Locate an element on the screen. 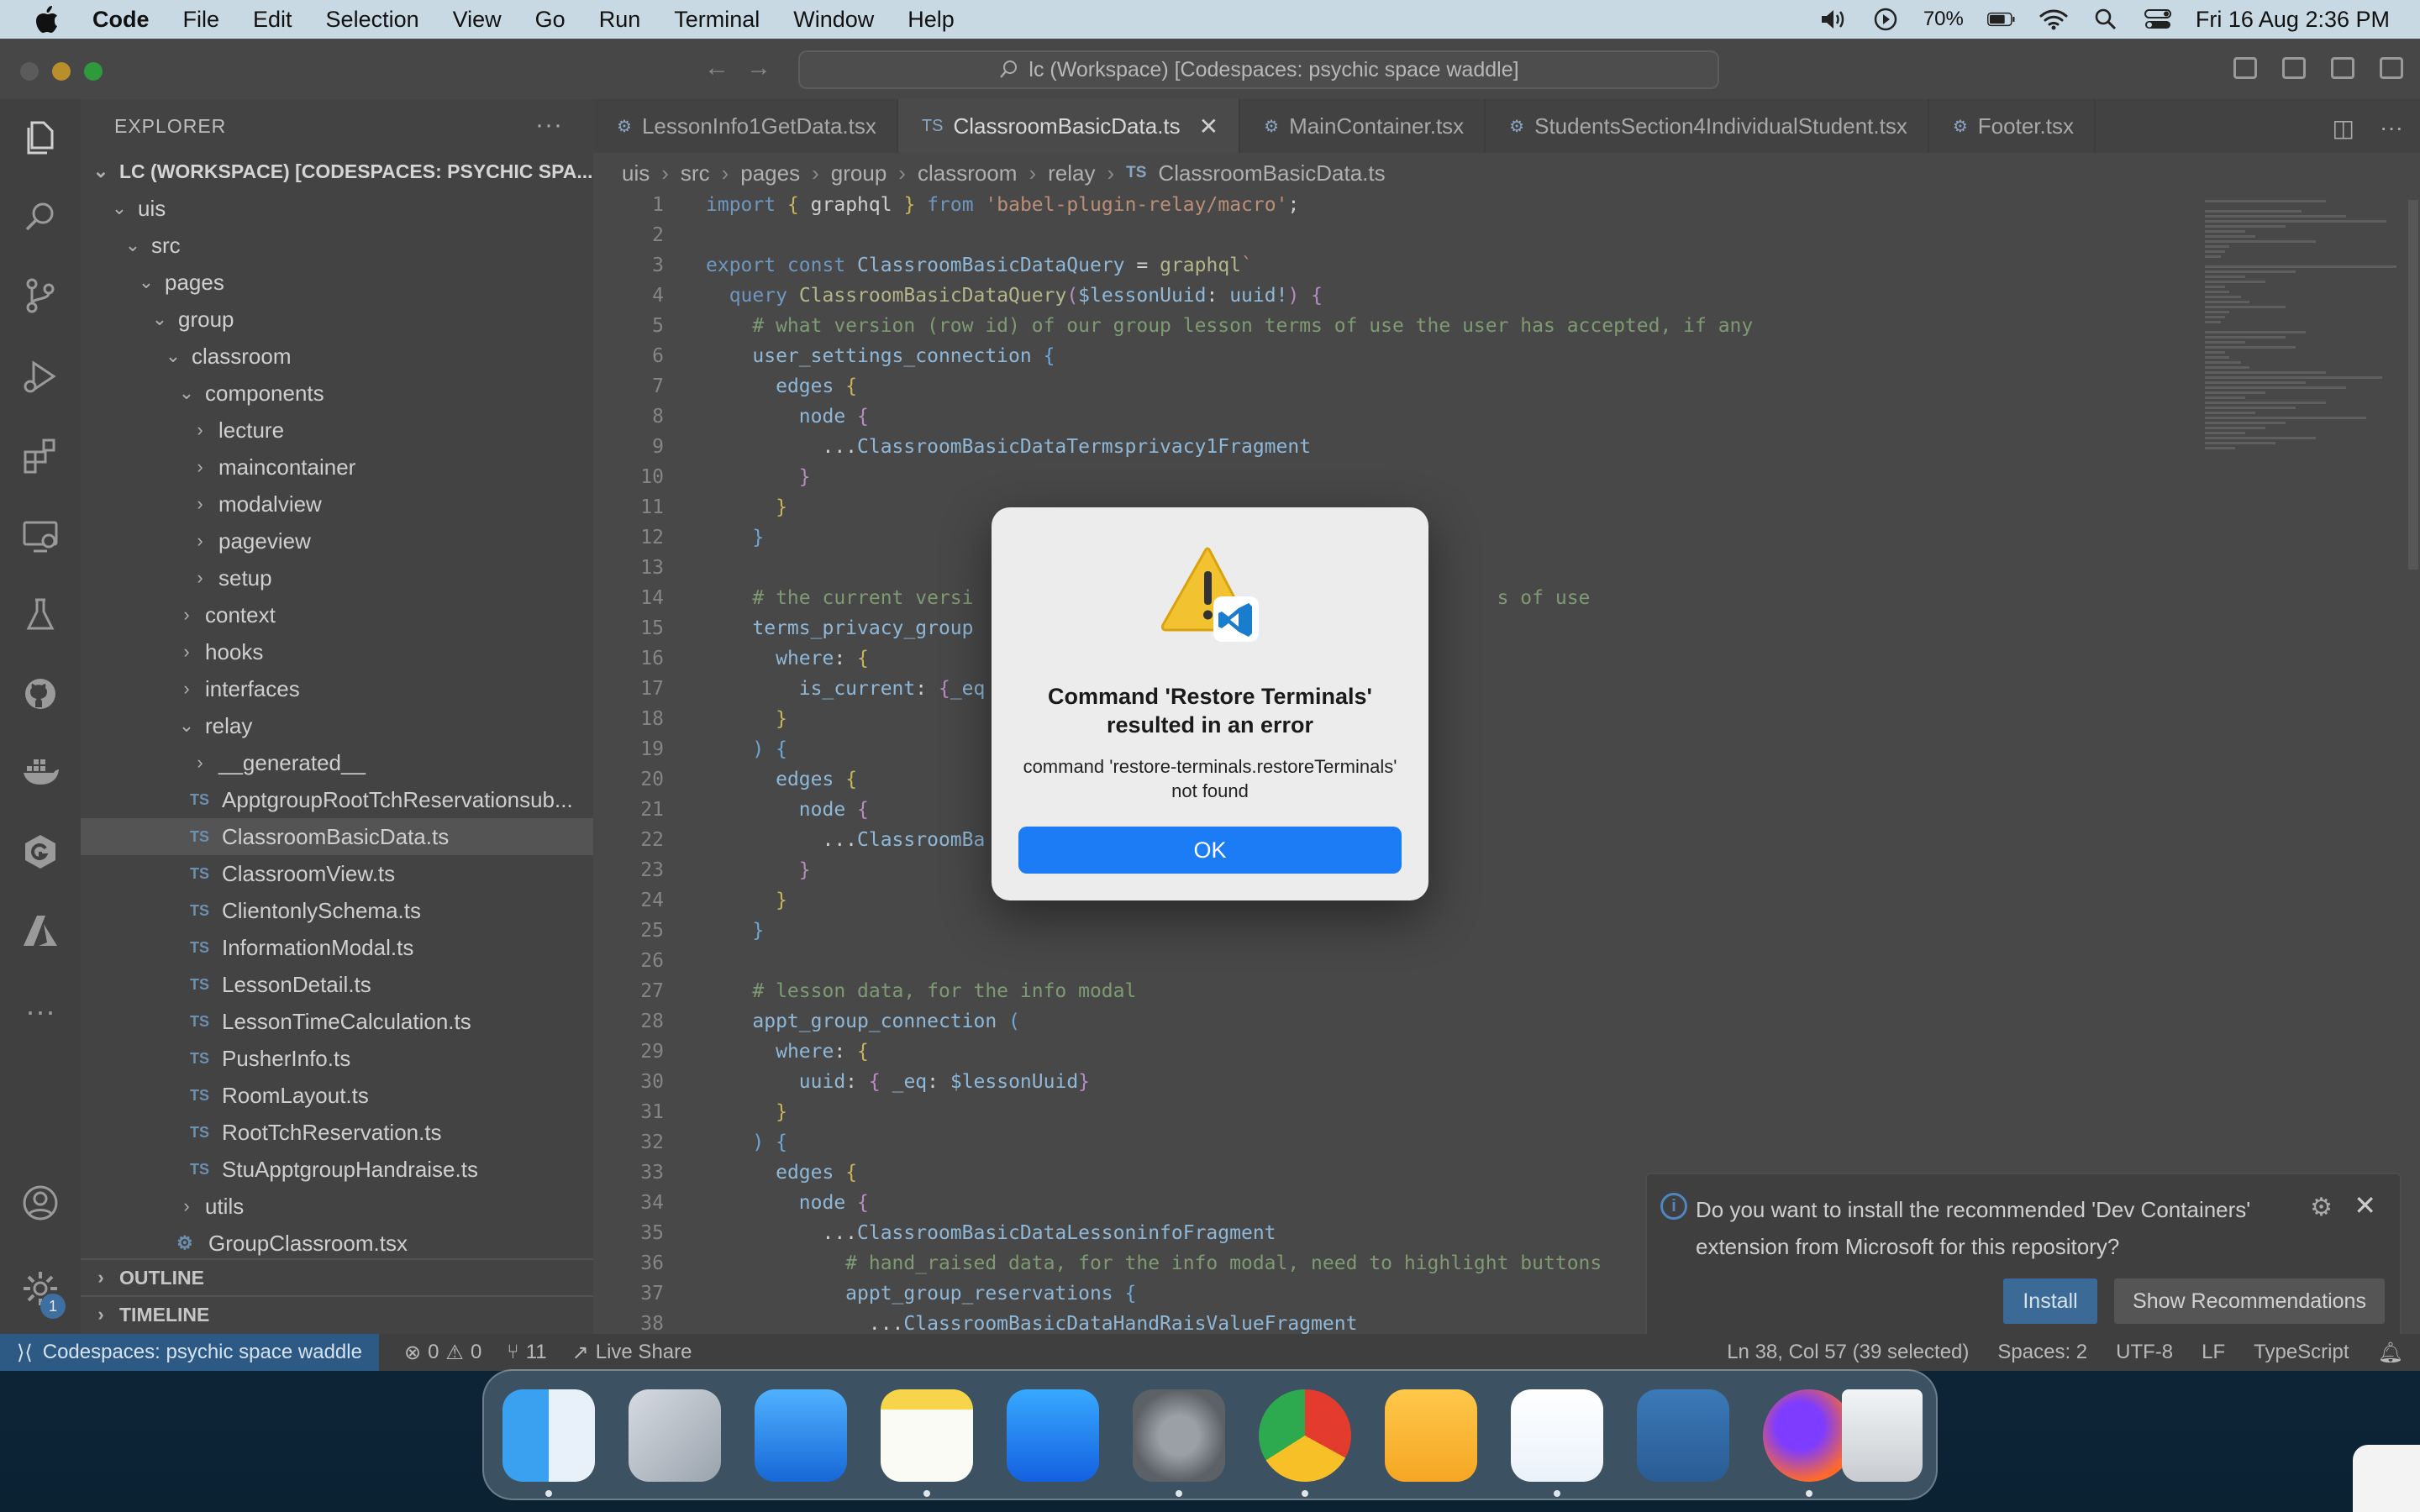 The height and width of the screenshot is (1512, 2420). window-minimize-button is located at coordinates (62, 71).